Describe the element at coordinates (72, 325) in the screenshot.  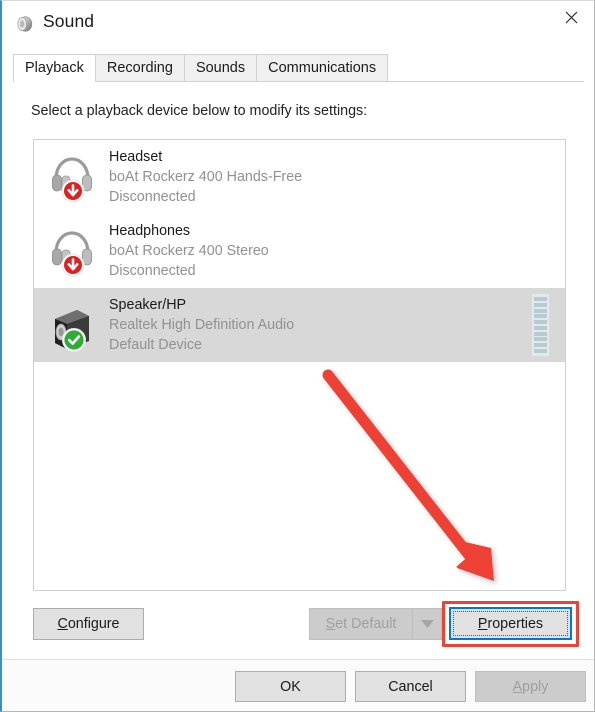
I see `speaker-box-icon` at that location.